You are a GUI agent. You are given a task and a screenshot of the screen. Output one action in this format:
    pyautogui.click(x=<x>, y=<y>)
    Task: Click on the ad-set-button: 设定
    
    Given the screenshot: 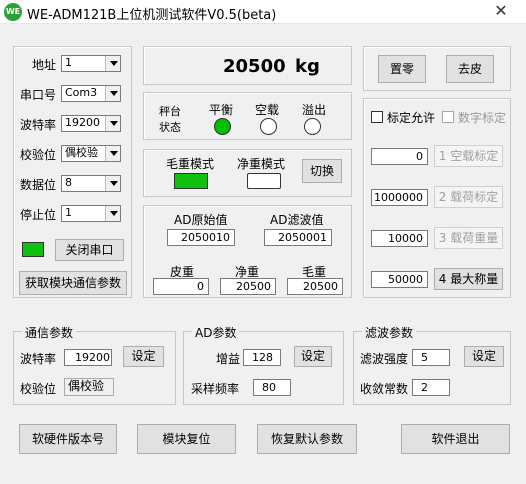 What is the action you would take?
    pyautogui.click(x=313, y=356)
    